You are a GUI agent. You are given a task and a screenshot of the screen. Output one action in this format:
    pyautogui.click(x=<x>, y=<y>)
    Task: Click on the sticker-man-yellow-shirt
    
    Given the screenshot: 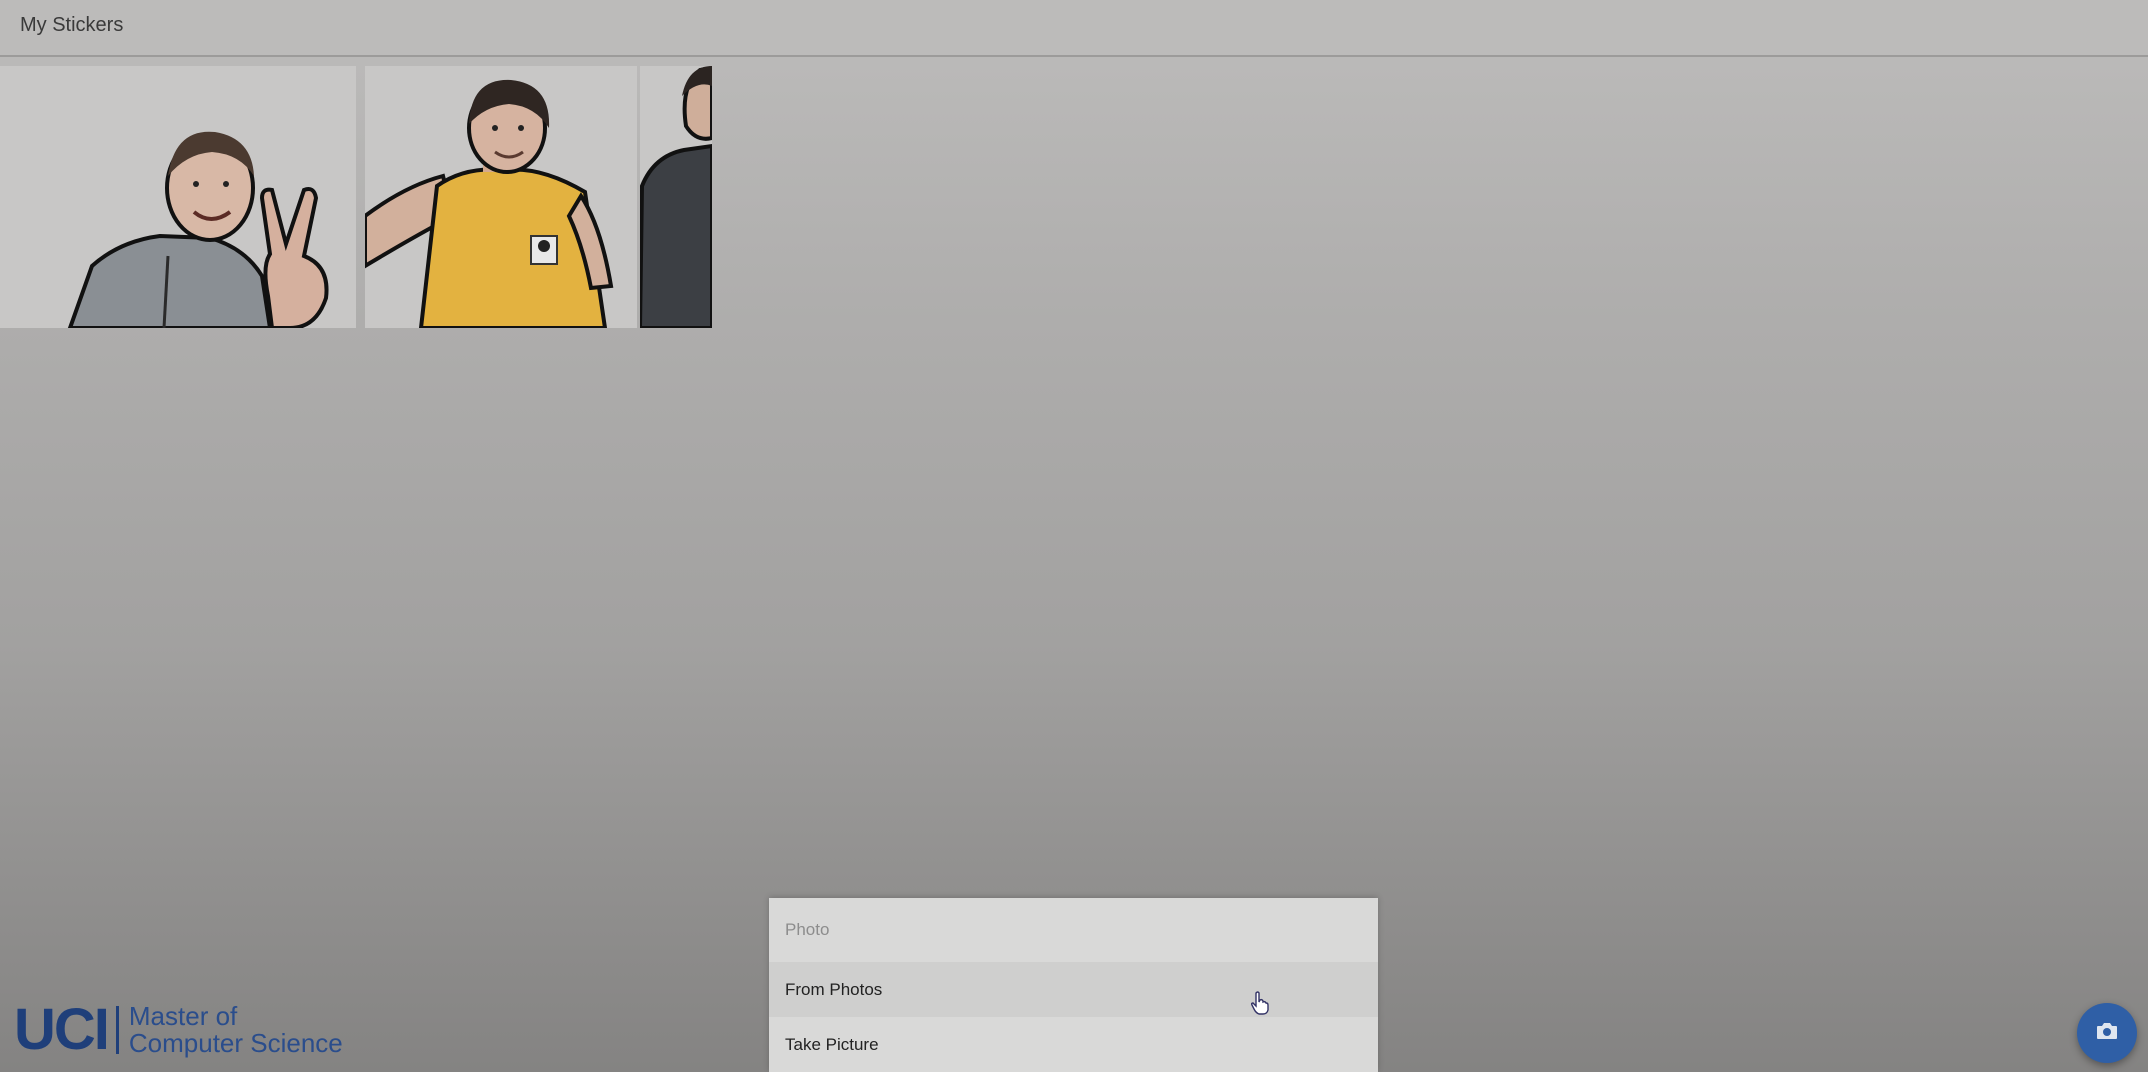 What is the action you would take?
    pyautogui.click(x=501, y=197)
    